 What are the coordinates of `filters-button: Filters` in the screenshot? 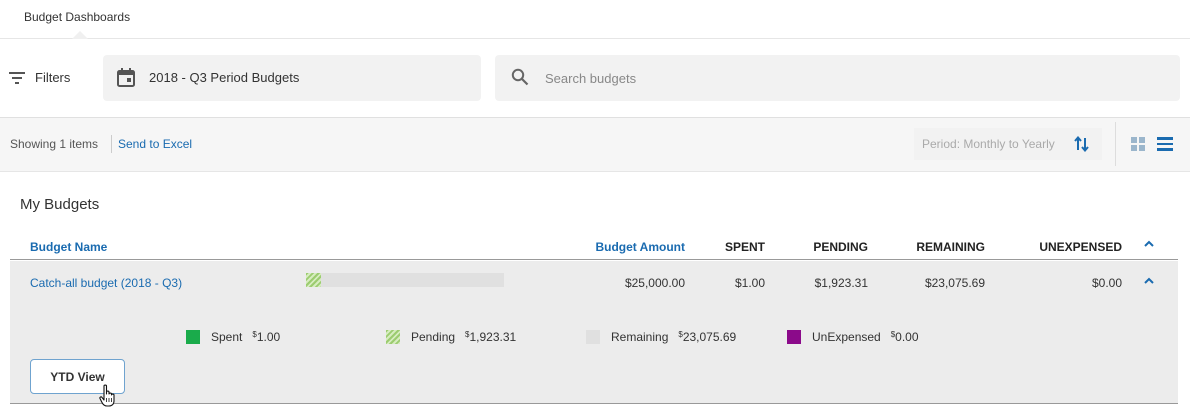 It's located at (39, 77).